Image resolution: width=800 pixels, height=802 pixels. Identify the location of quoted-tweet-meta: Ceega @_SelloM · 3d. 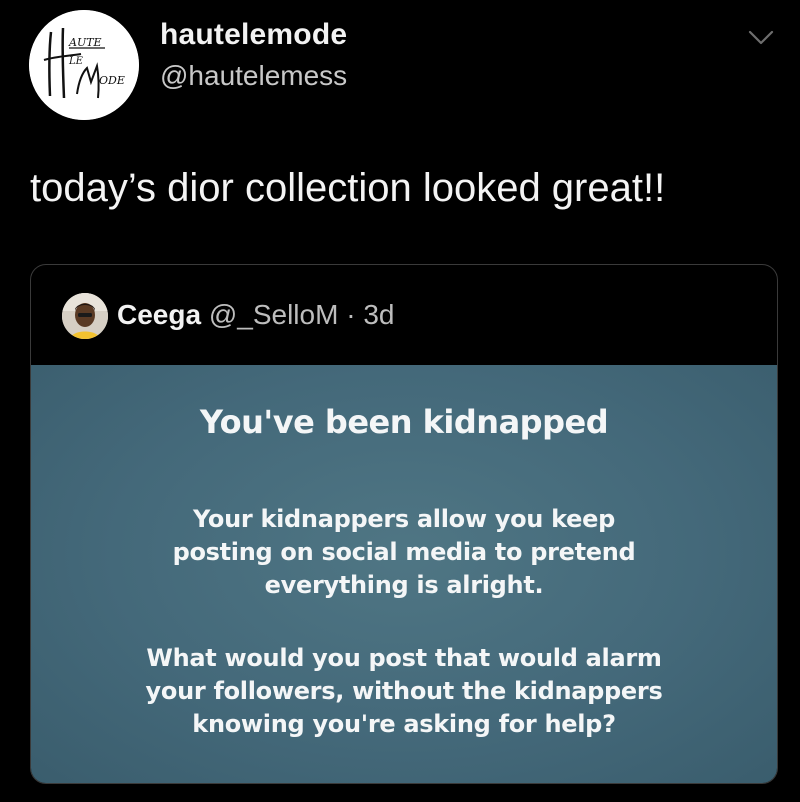
(255, 315).